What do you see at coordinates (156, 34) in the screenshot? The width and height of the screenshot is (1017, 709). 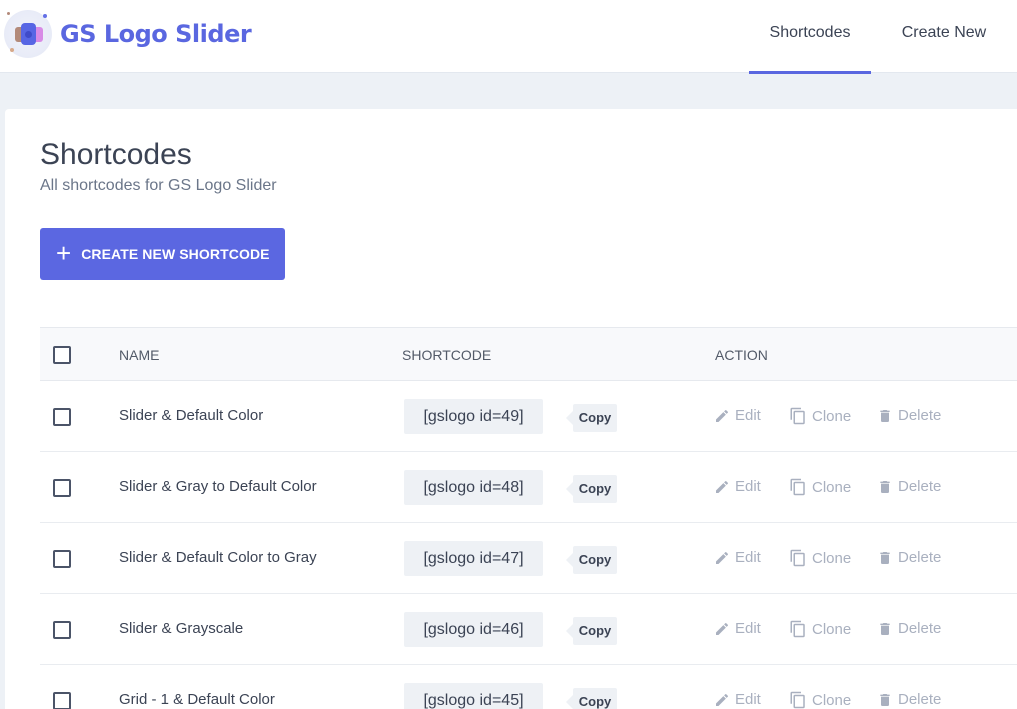 I see `brand-name: GS Logo Slider` at bounding box center [156, 34].